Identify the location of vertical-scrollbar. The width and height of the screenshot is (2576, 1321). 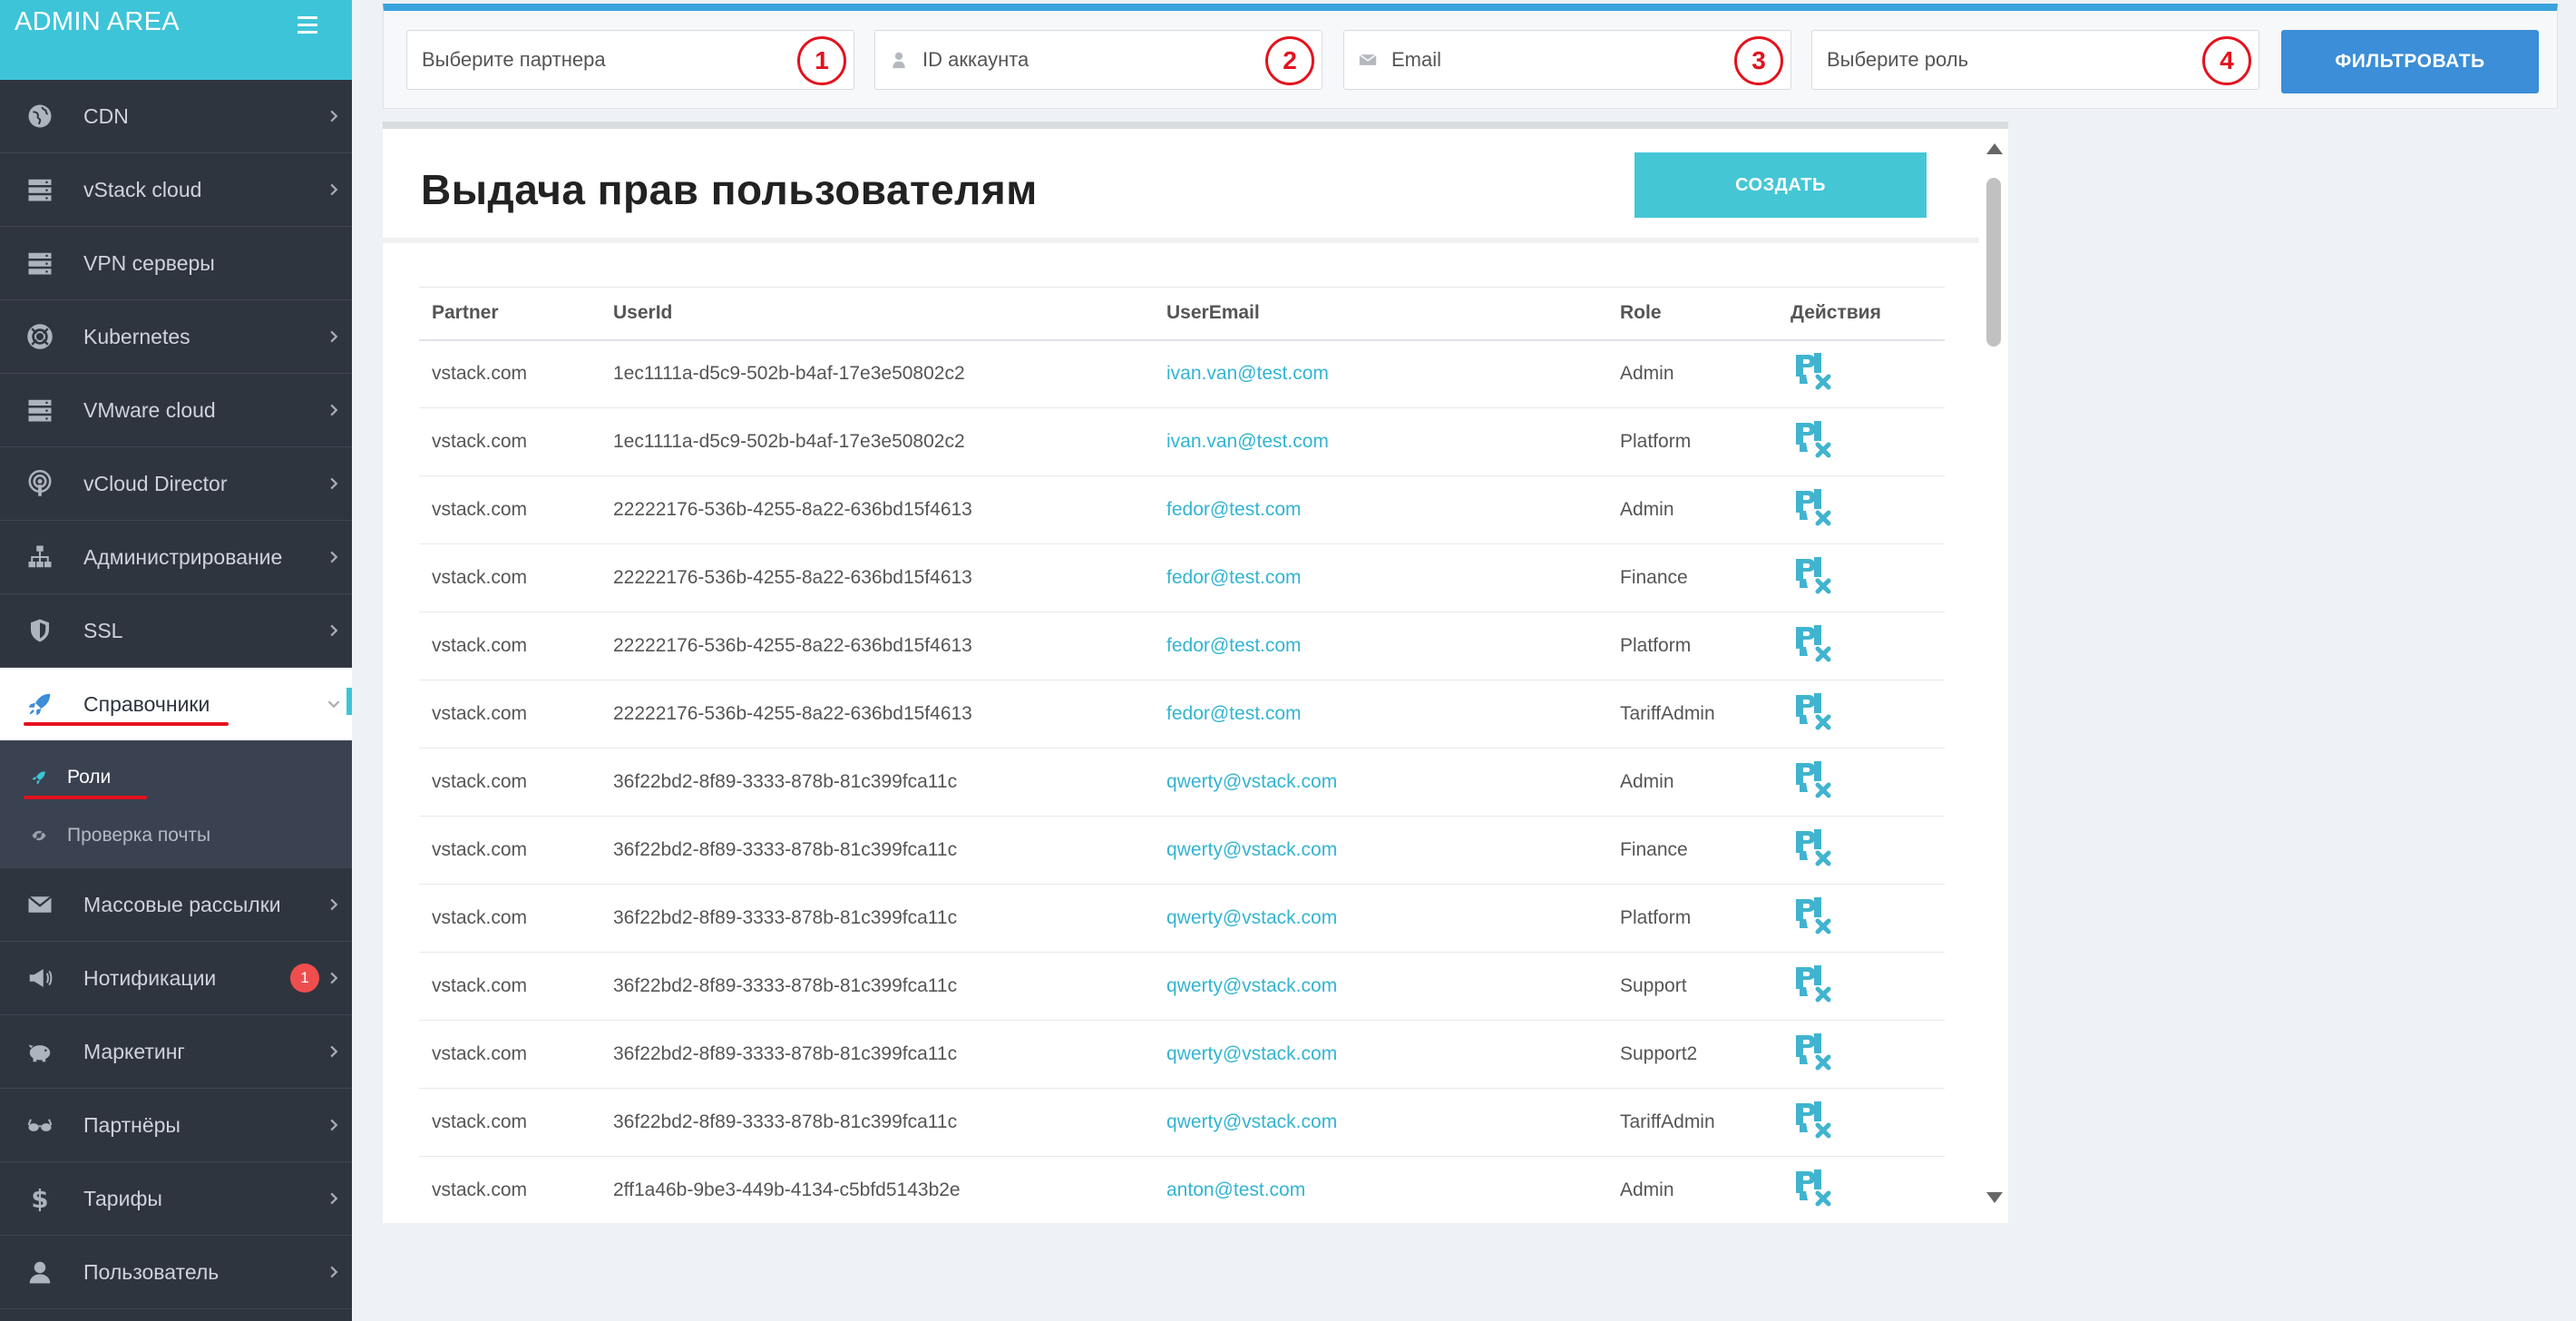
(1993, 676).